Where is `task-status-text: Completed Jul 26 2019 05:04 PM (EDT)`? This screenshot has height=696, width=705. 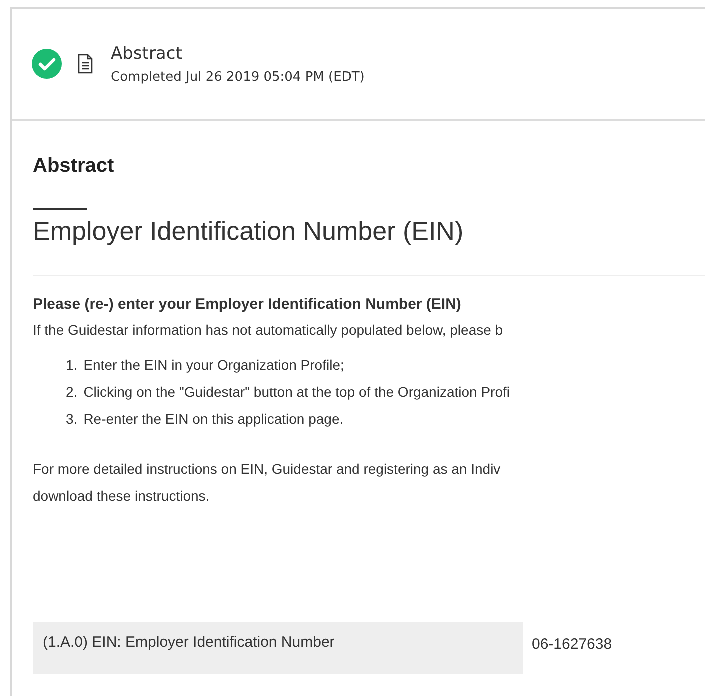 task-status-text: Completed Jul 26 2019 05:04 PM (EDT) is located at coordinates (238, 77).